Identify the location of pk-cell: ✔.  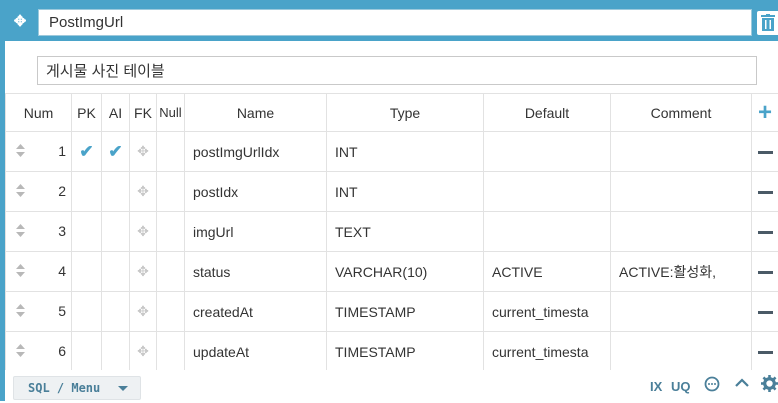
(87, 152).